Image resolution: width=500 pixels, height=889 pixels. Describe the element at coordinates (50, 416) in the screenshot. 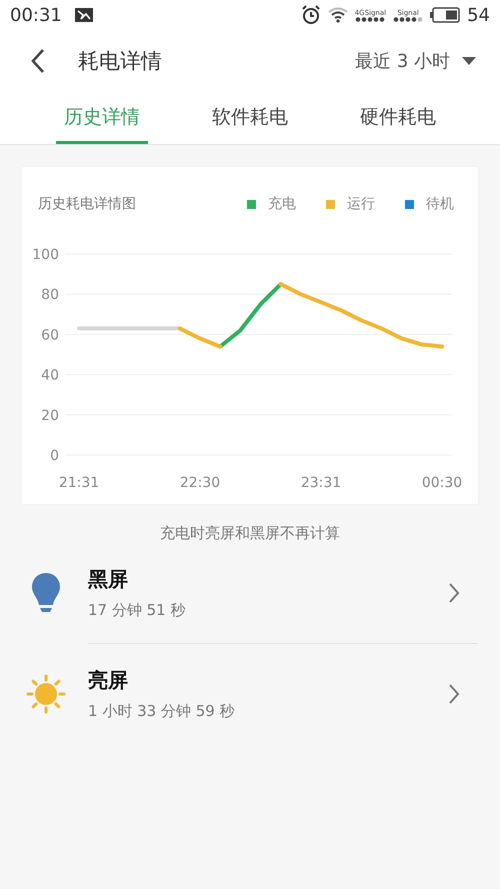

I see `y-axis-label: 20` at that location.